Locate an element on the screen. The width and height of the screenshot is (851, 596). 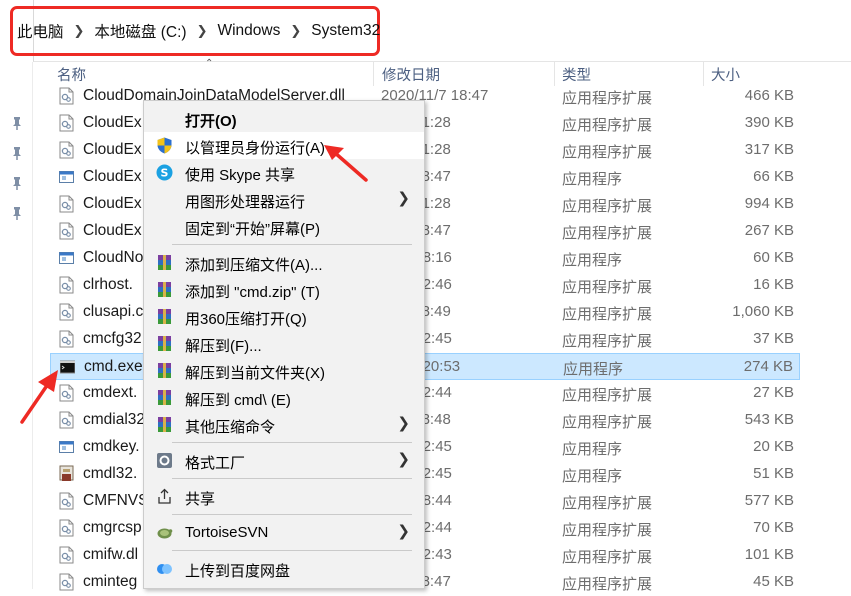
baidu-netdisk-icon is located at coordinates (164, 569).